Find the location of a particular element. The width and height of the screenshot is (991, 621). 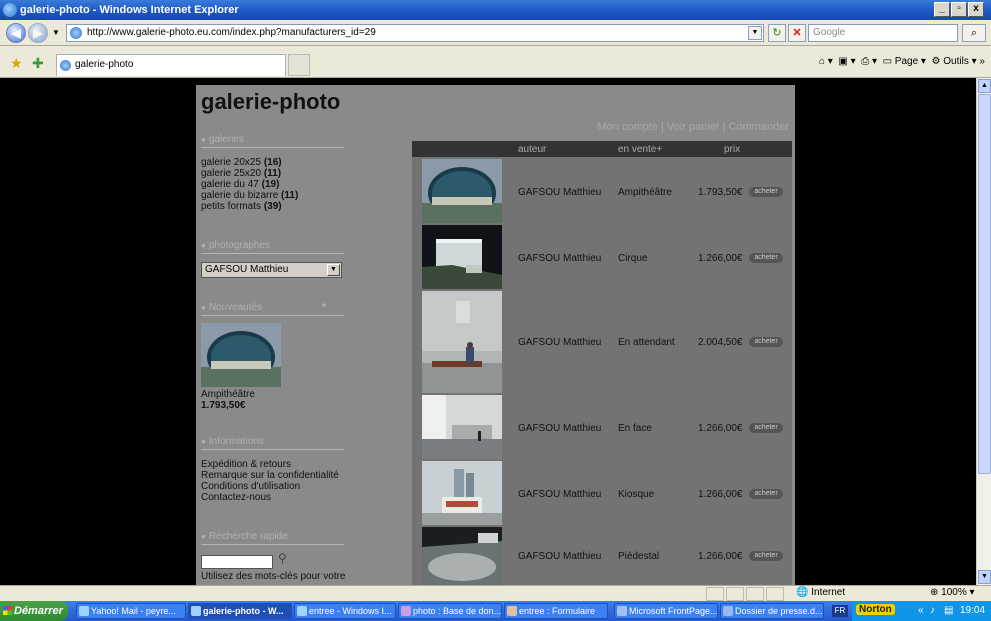

gallery-name: petits formats is located at coordinates (231, 206).